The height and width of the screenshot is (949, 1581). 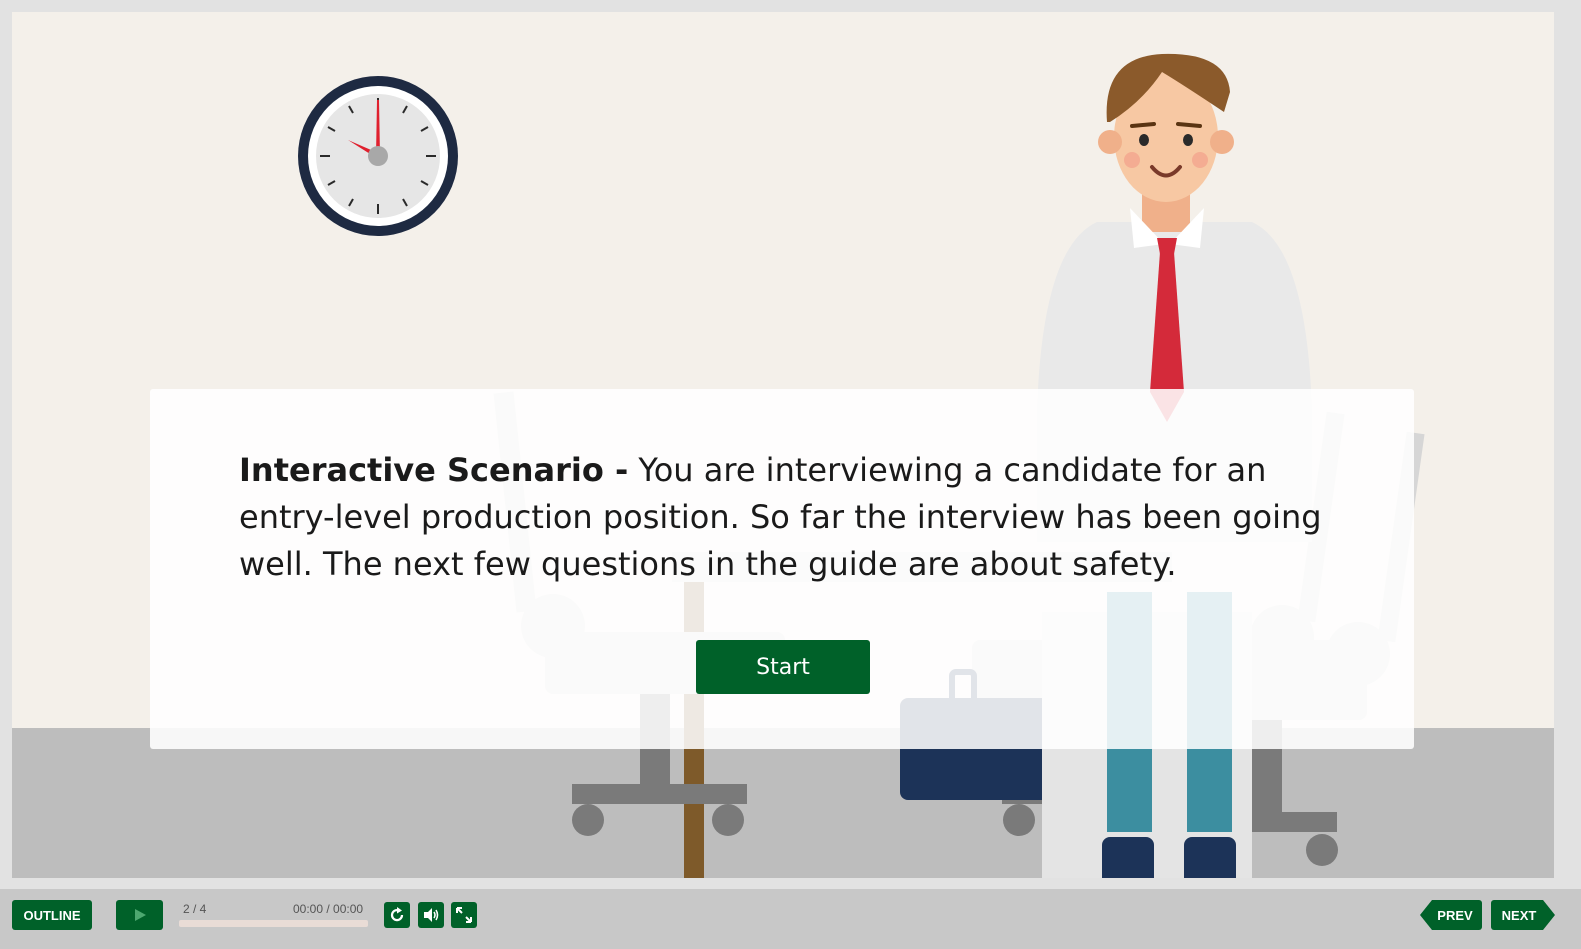 What do you see at coordinates (52, 915) in the screenshot?
I see `outline-button: OUTLINE` at bounding box center [52, 915].